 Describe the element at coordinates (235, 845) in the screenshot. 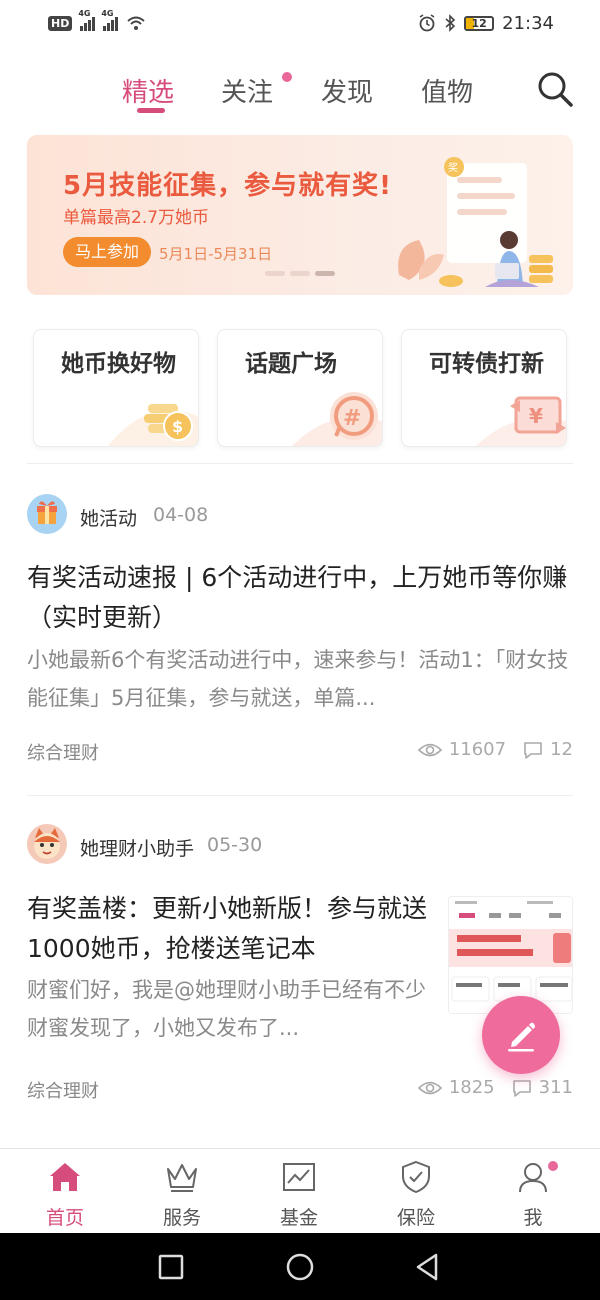

I see `post-date: 05-30` at that location.